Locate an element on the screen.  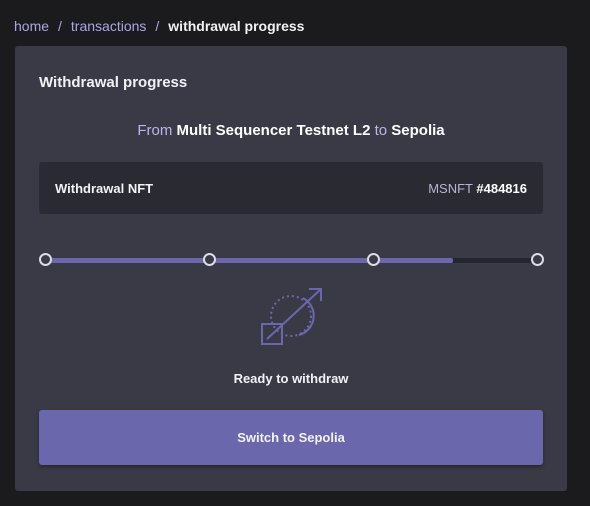
status-text: Ready to withdraw is located at coordinates (291, 378).